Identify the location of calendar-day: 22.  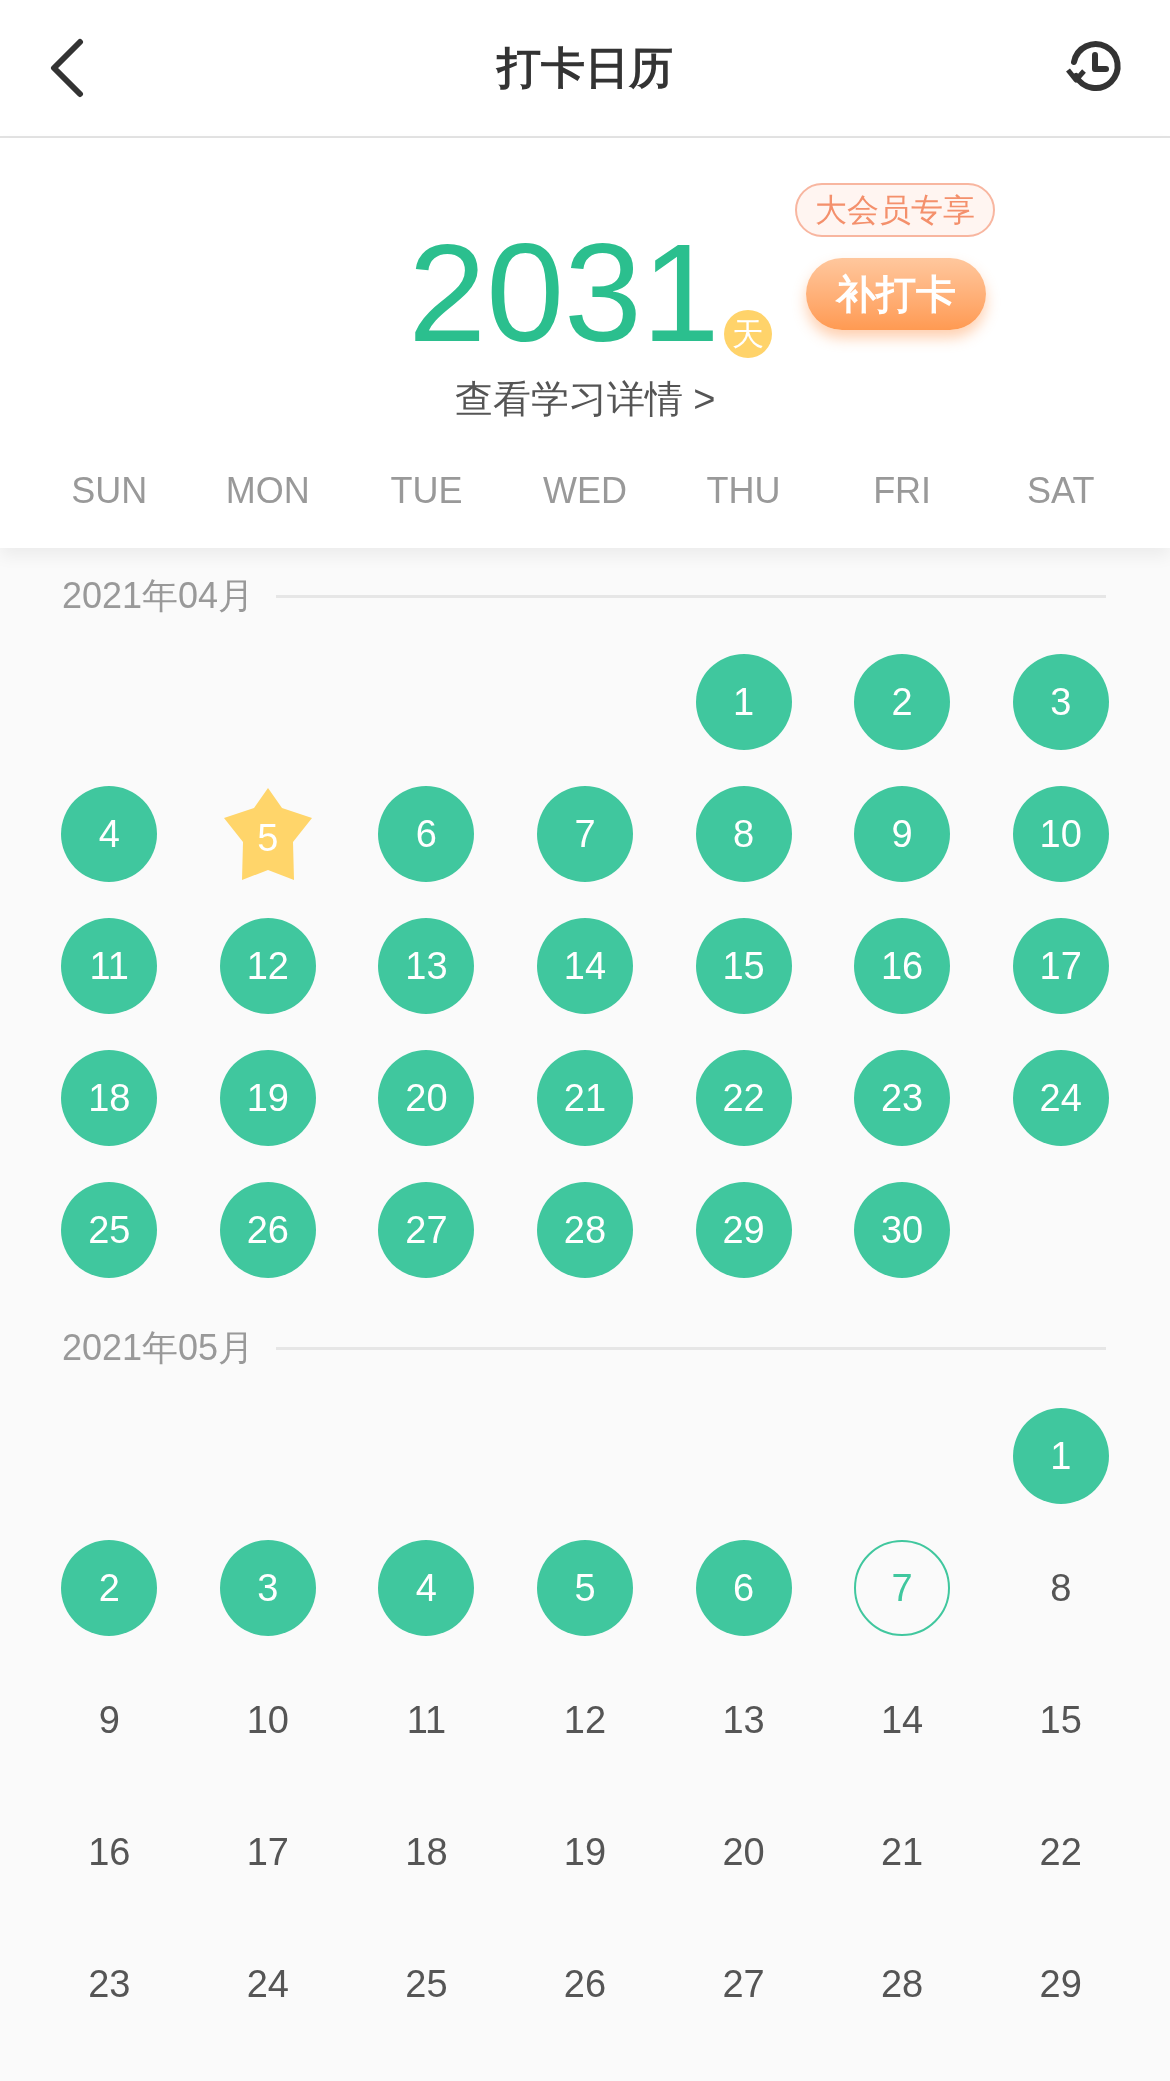
(1060, 1852).